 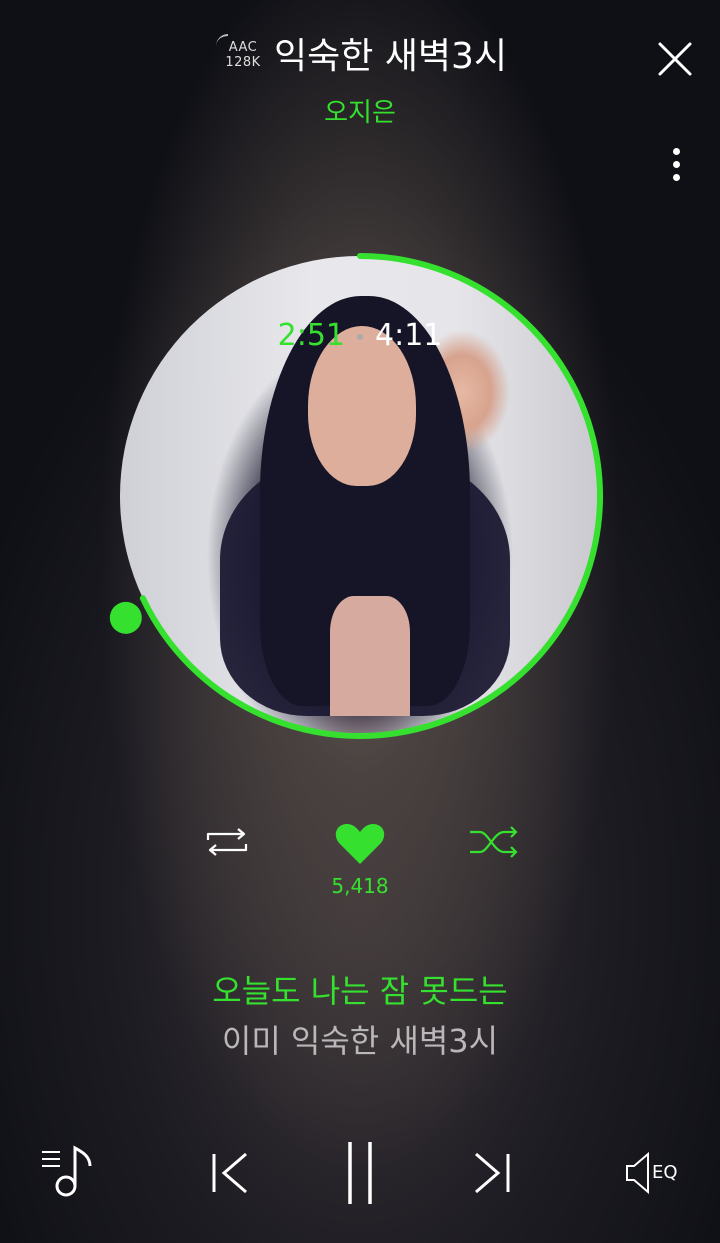 What do you see at coordinates (231, 1173) in the screenshot?
I see `skip-previous-icon` at bounding box center [231, 1173].